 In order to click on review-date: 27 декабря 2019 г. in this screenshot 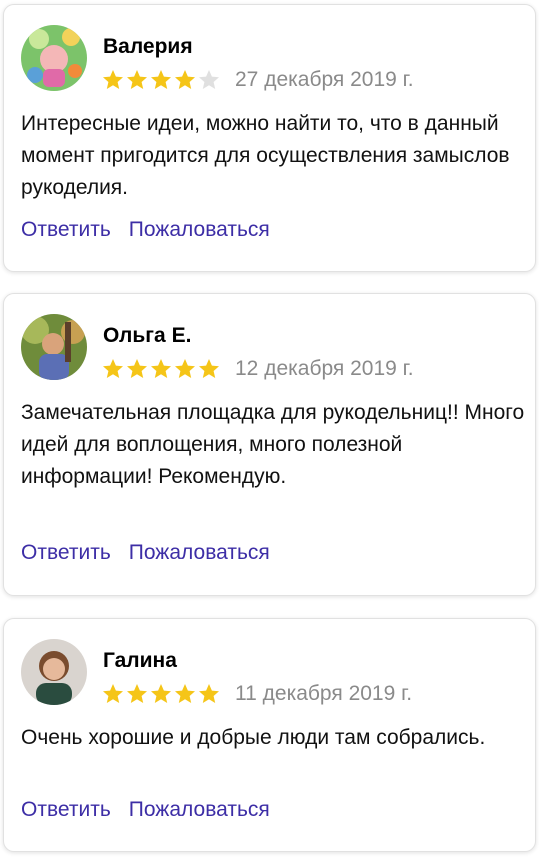, I will do `click(324, 79)`.